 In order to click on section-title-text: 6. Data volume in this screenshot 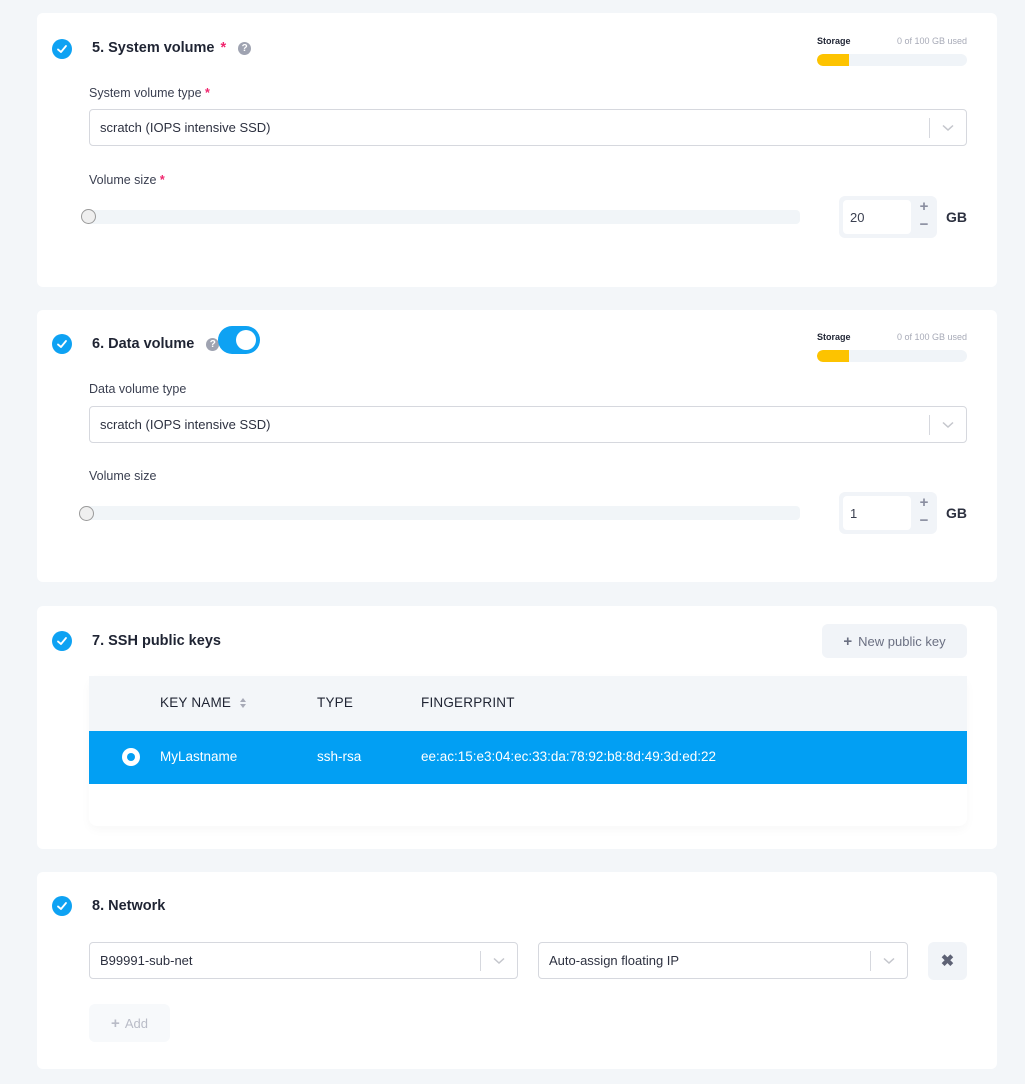, I will do `click(143, 344)`.